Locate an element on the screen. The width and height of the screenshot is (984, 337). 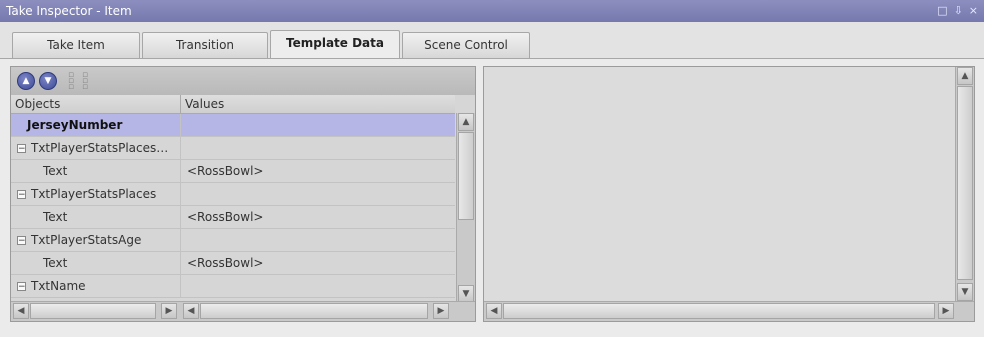
tree-collapse-icon: ▫ ▫ ▫ is located at coordinates (85, 81).